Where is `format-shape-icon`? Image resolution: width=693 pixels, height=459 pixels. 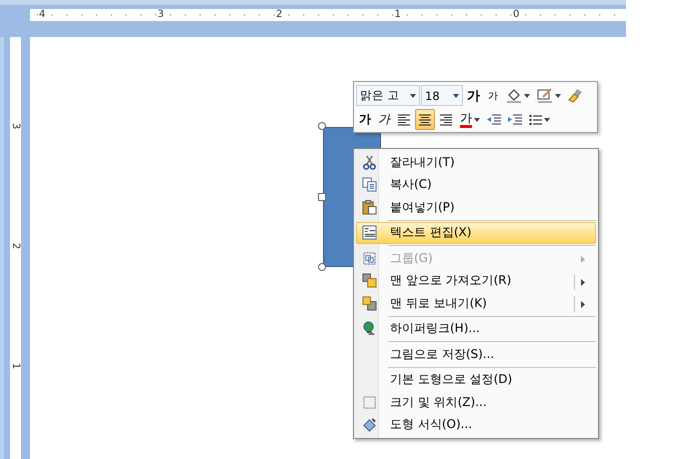 format-shape-icon is located at coordinates (369, 424).